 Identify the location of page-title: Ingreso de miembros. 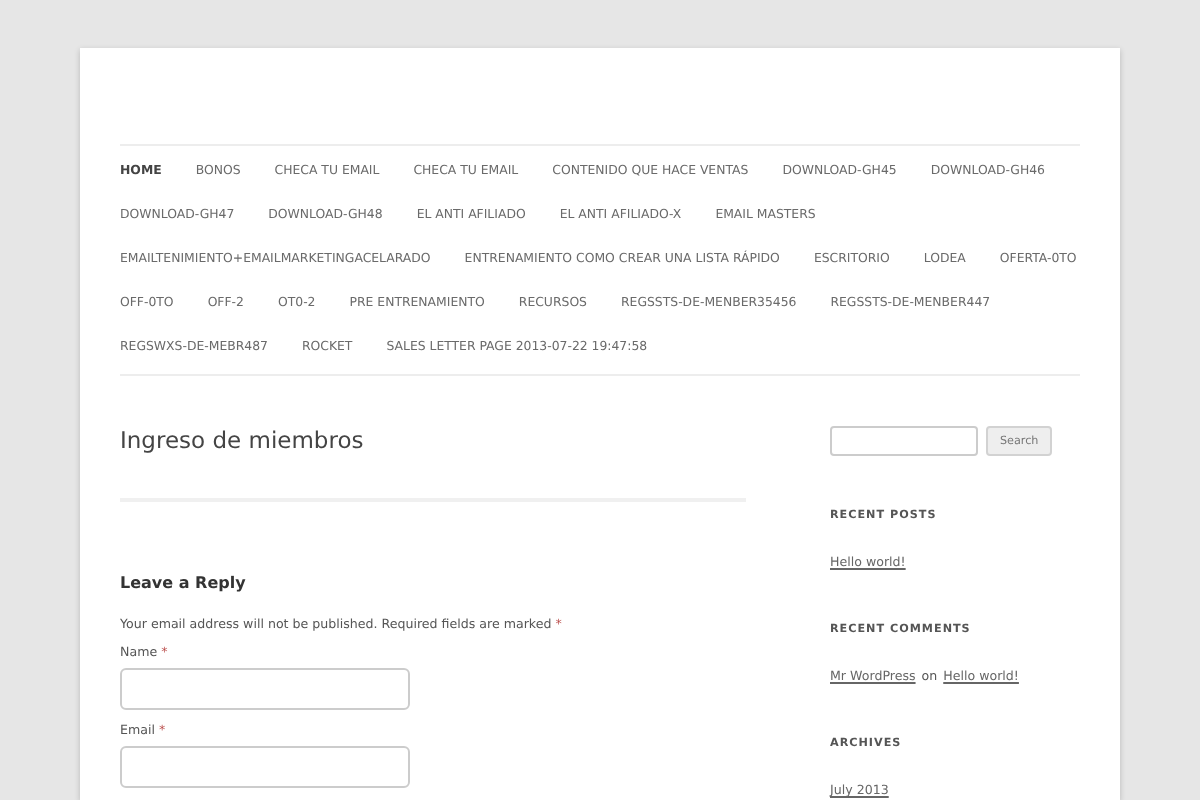
(243, 440).